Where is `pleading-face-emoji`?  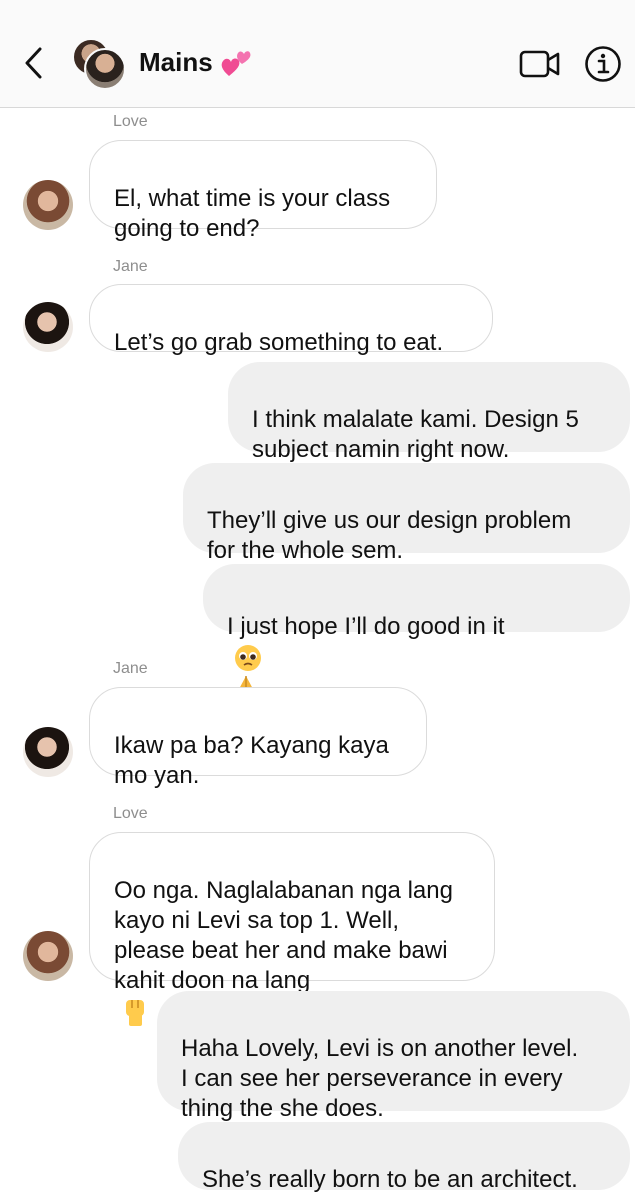 pleading-face-emoji is located at coordinates (248, 657).